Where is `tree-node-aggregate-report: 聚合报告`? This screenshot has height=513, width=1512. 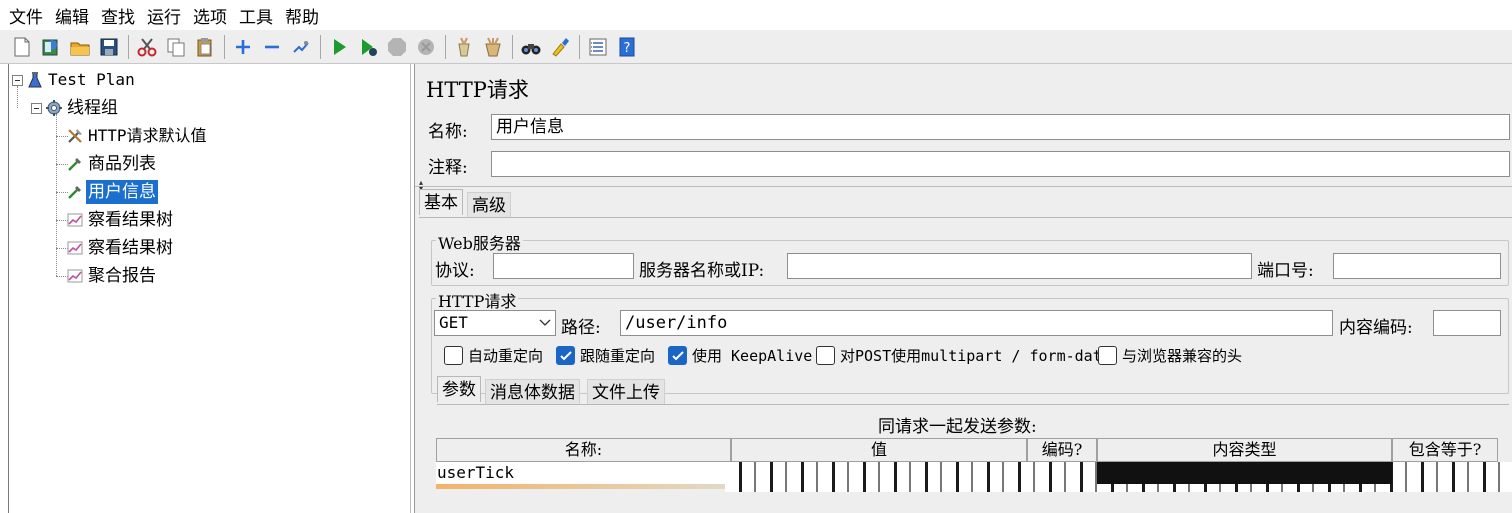 tree-node-aggregate-report: 聚合报告 is located at coordinates (112, 276).